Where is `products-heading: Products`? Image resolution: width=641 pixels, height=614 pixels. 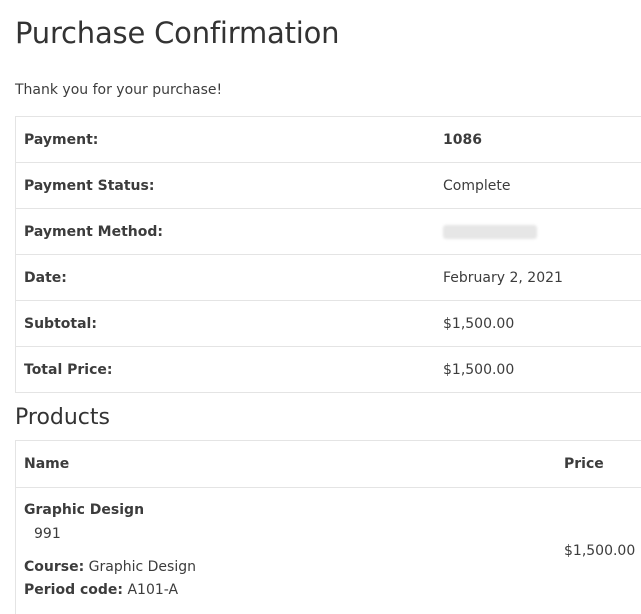
products-heading: Products is located at coordinates (62, 417).